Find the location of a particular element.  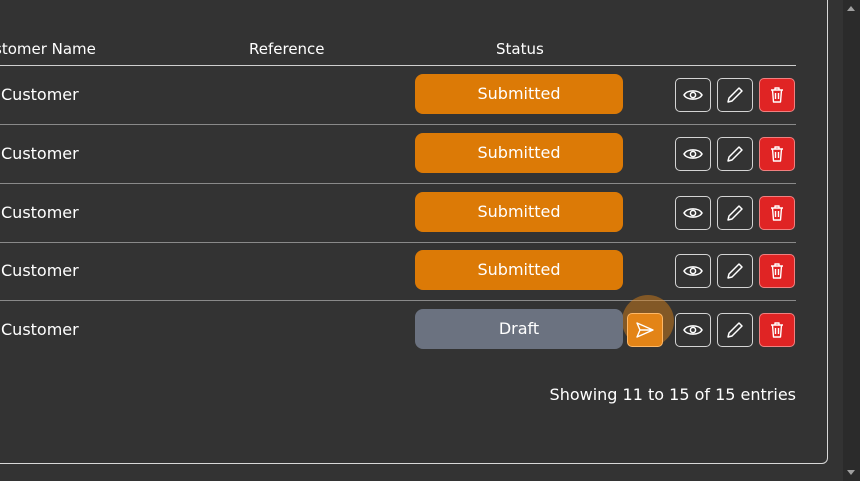

column-header-customer-name: stomer Name is located at coordinates (48, 49).